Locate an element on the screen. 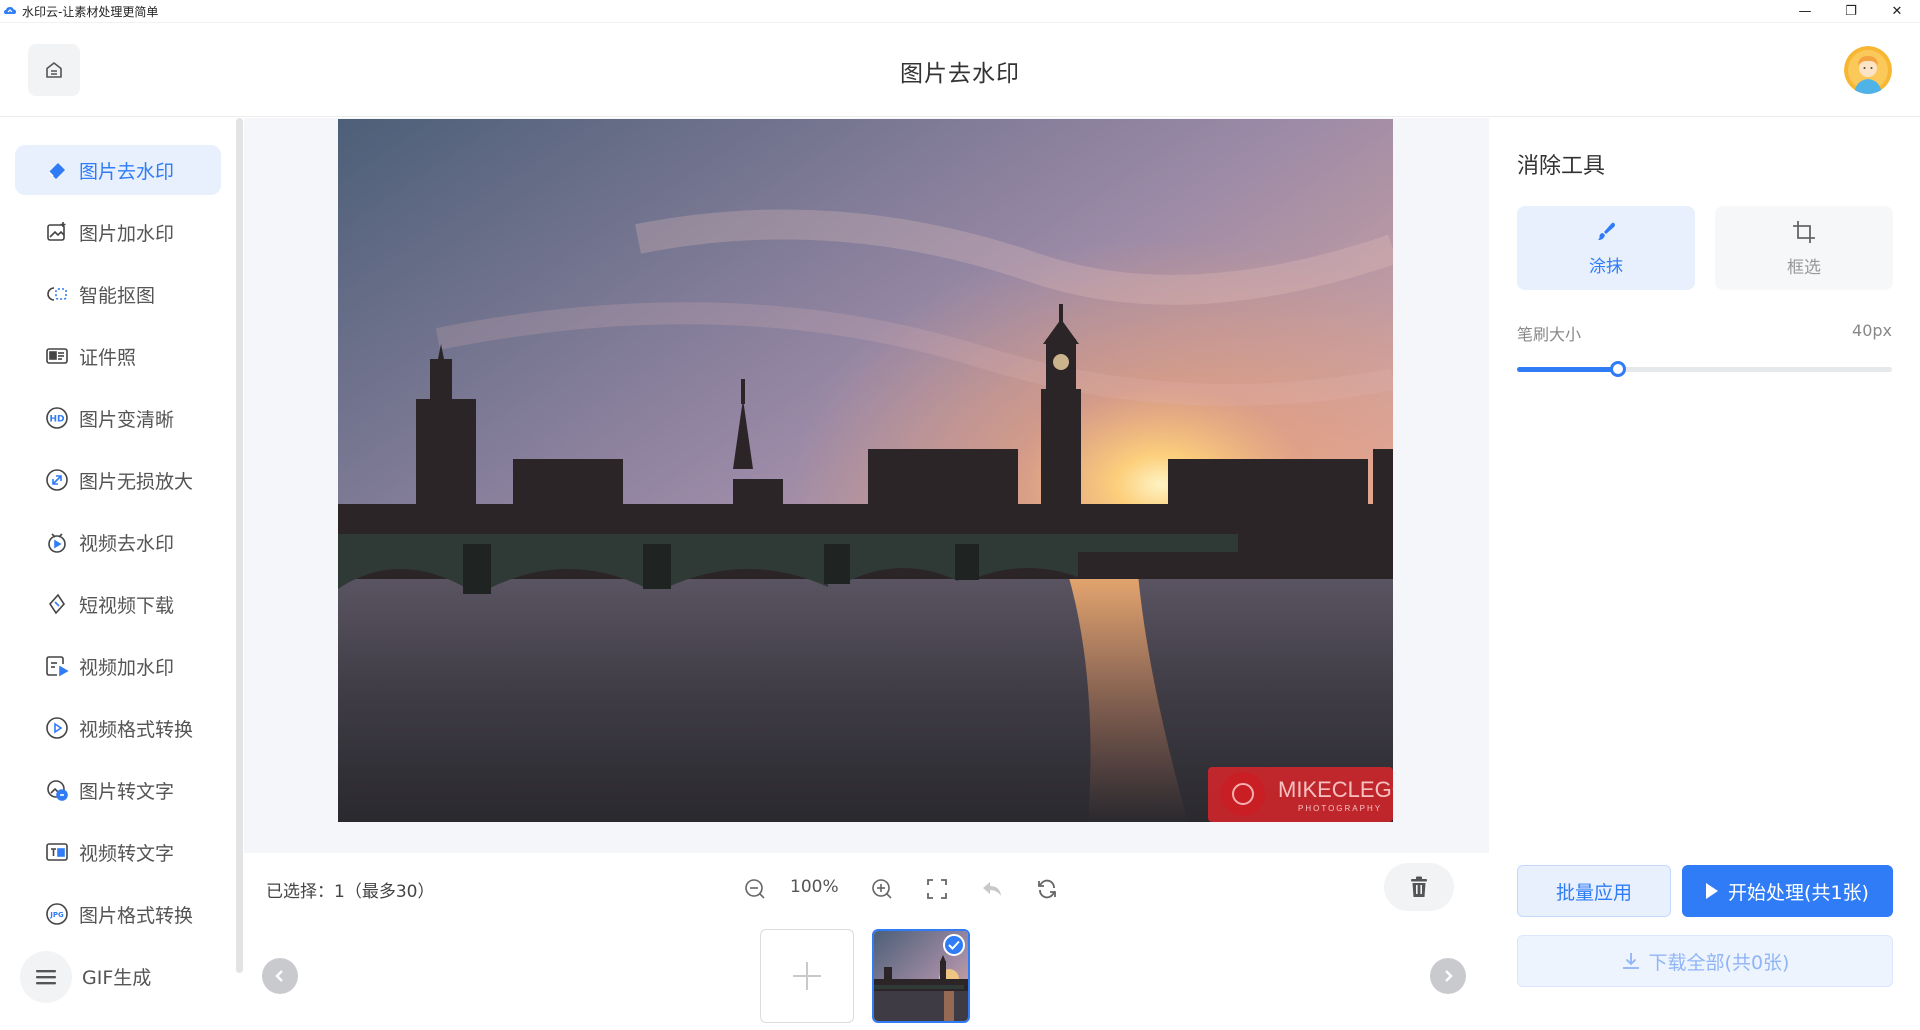 The height and width of the screenshot is (1030, 1920). sidebar-item-id-photo: 证件照 is located at coordinates (118, 356).